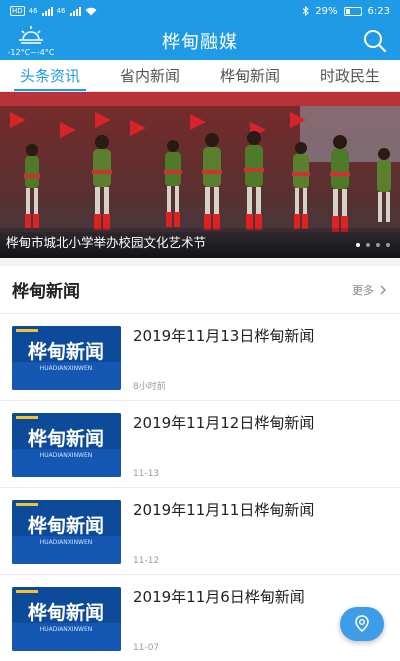  What do you see at coordinates (150, 75) in the screenshot?
I see `tab-provincial-news: 省内新闻` at bounding box center [150, 75].